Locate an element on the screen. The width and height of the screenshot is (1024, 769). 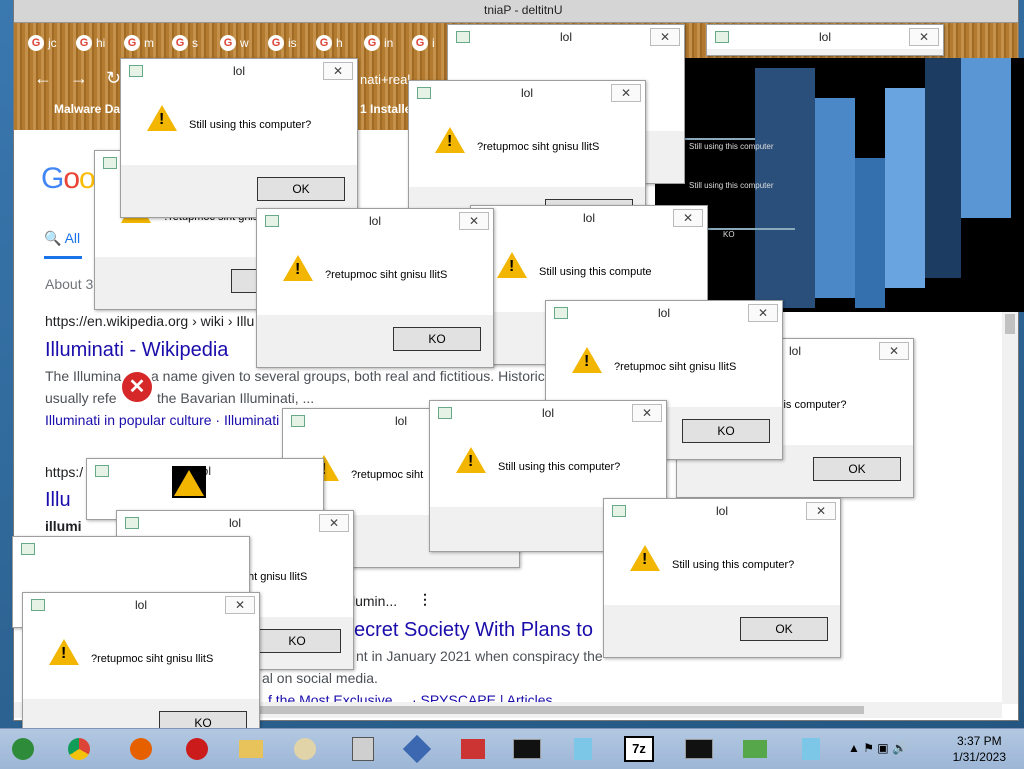
tab-2: Ghi is located at coordinates (97, 43).